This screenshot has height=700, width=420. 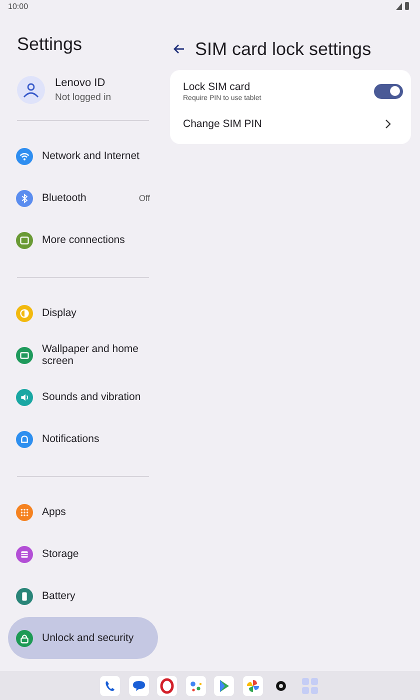 I want to click on item-label: Display, so click(x=60, y=313).